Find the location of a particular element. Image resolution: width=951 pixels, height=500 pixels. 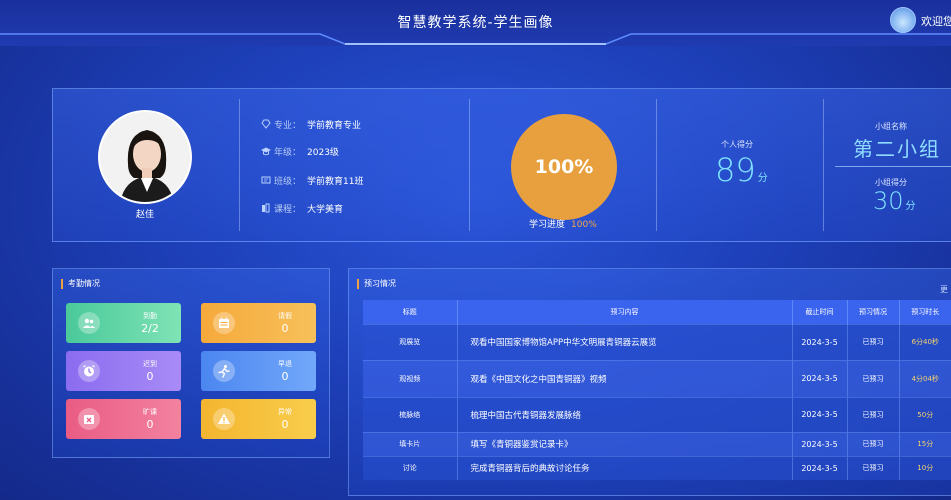

attendance-absent-tile: 旷课 0 is located at coordinates (123, 419).